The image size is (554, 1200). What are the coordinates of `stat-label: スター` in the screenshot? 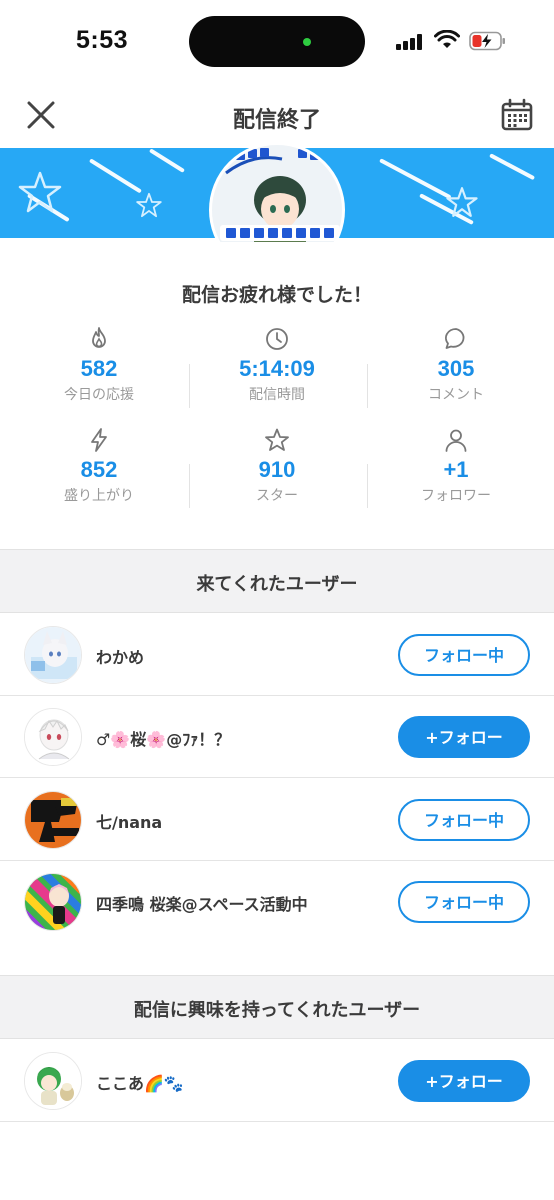 It's located at (277, 496).